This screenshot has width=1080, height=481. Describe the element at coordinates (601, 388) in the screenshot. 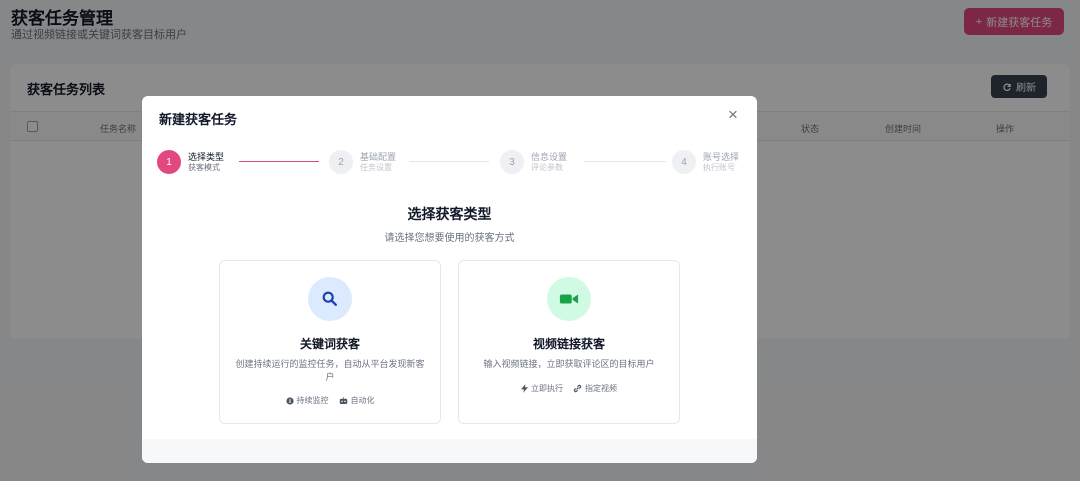

I see `tag-label: 指定视频` at that location.